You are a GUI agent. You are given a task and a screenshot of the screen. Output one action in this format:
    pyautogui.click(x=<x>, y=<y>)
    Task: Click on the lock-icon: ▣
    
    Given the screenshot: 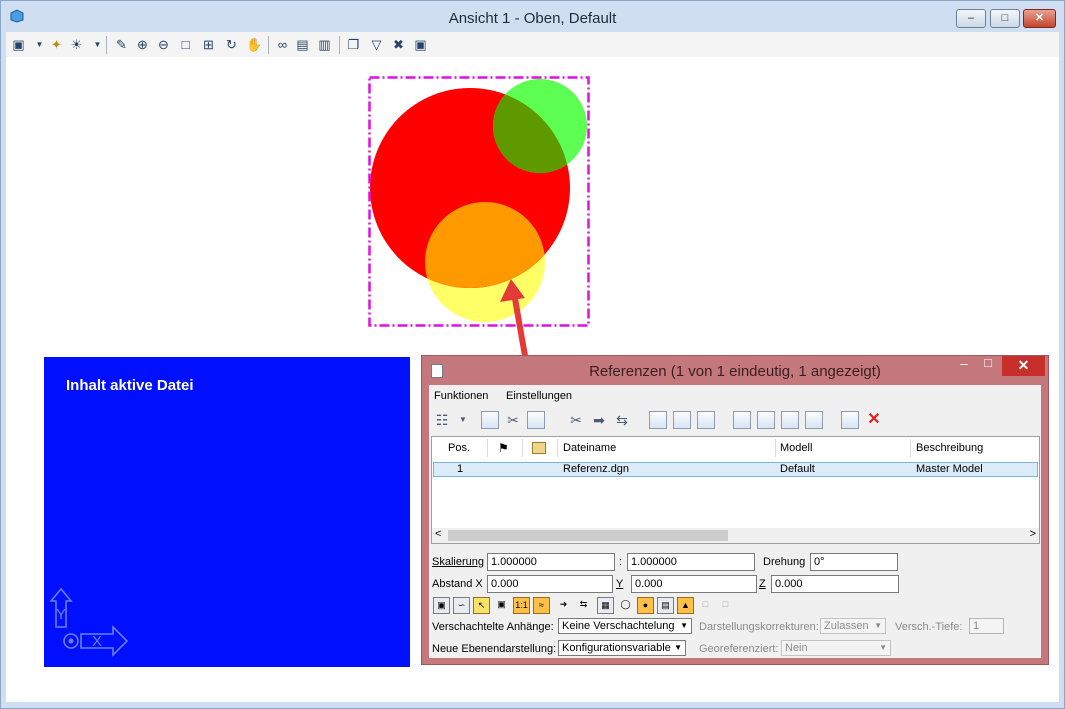 What is the action you would take?
    pyautogui.click(x=501, y=605)
    